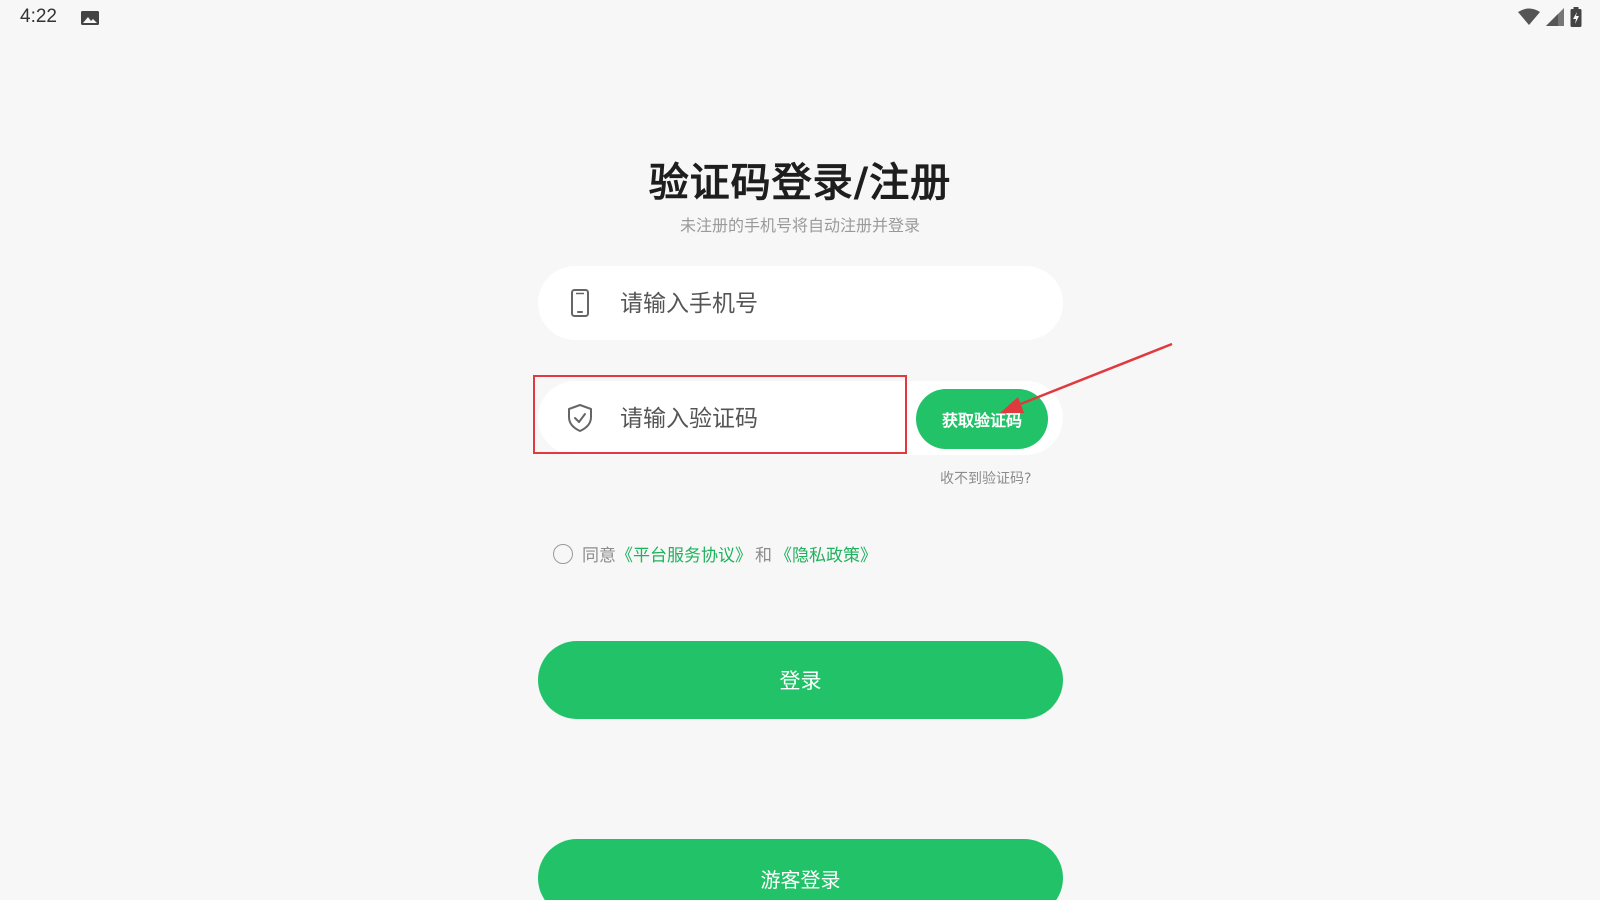 Image resolution: width=1600 pixels, height=900 pixels. Describe the element at coordinates (684, 553) in the screenshot. I see `service-agreement-link: 《平台服务协议》` at that location.